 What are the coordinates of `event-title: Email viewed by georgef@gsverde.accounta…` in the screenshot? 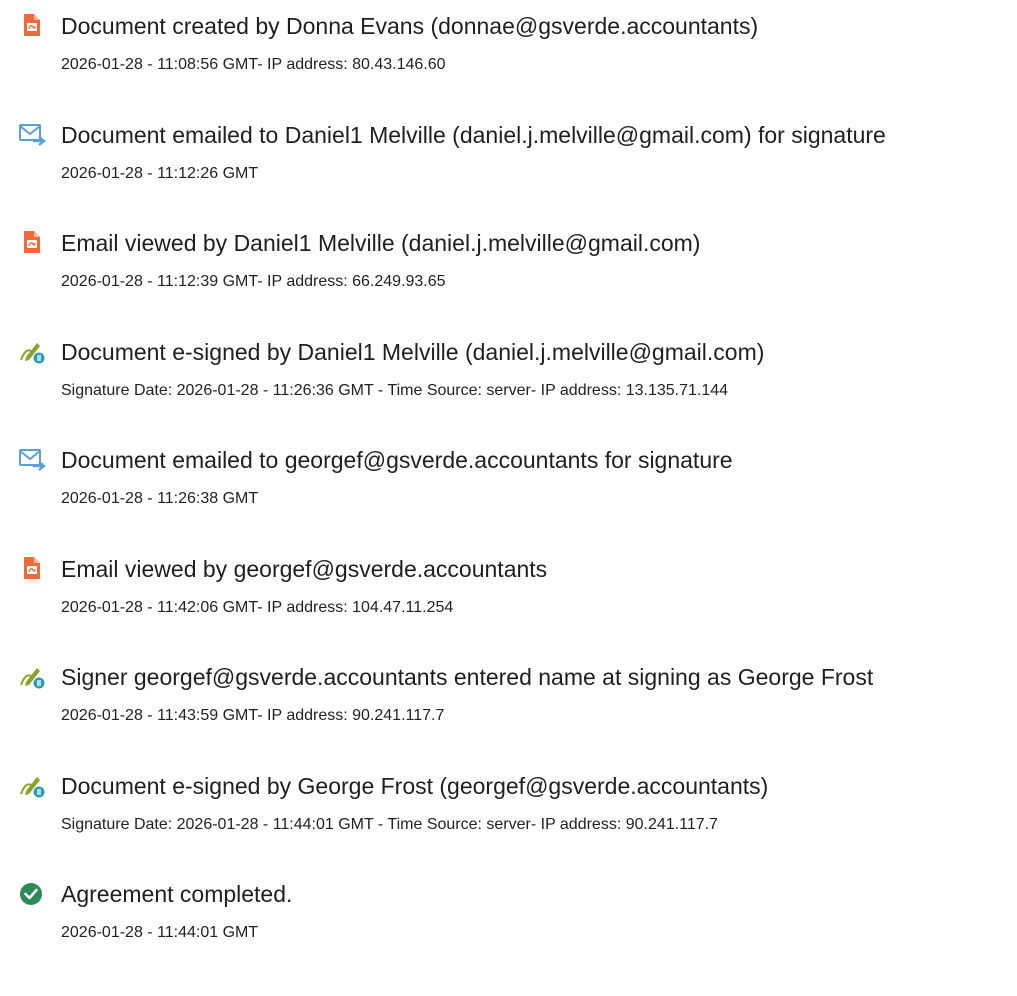 It's located at (304, 569).